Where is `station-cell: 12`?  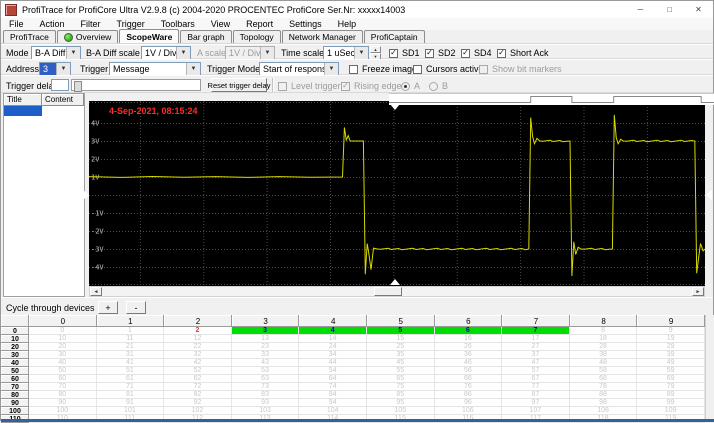 station-cell: 12 is located at coordinates (198, 339).